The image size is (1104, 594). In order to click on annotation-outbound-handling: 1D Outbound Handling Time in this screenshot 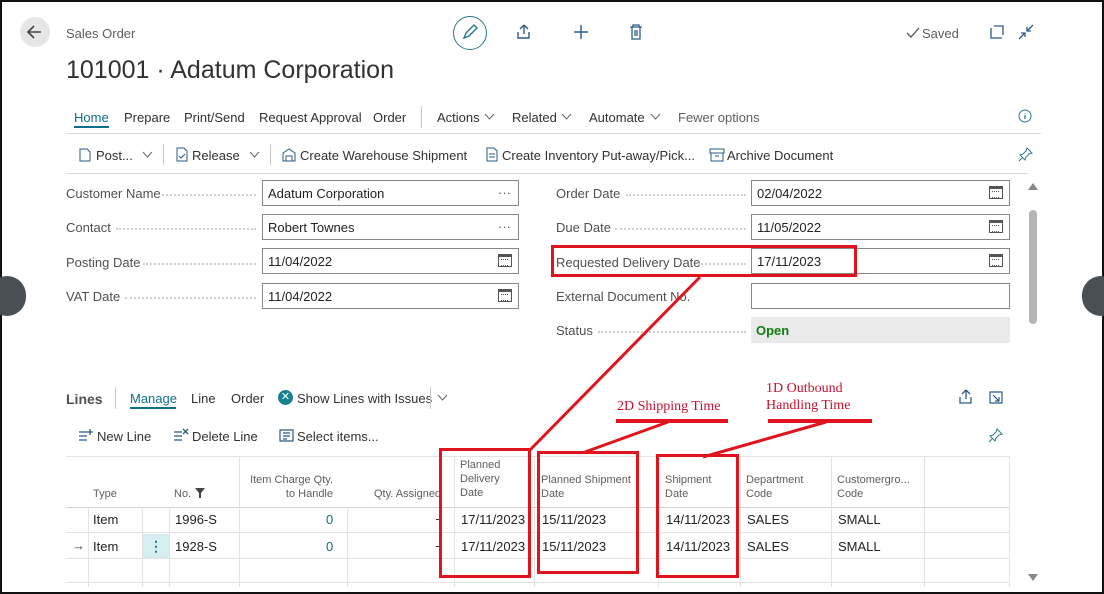, I will do `click(808, 397)`.